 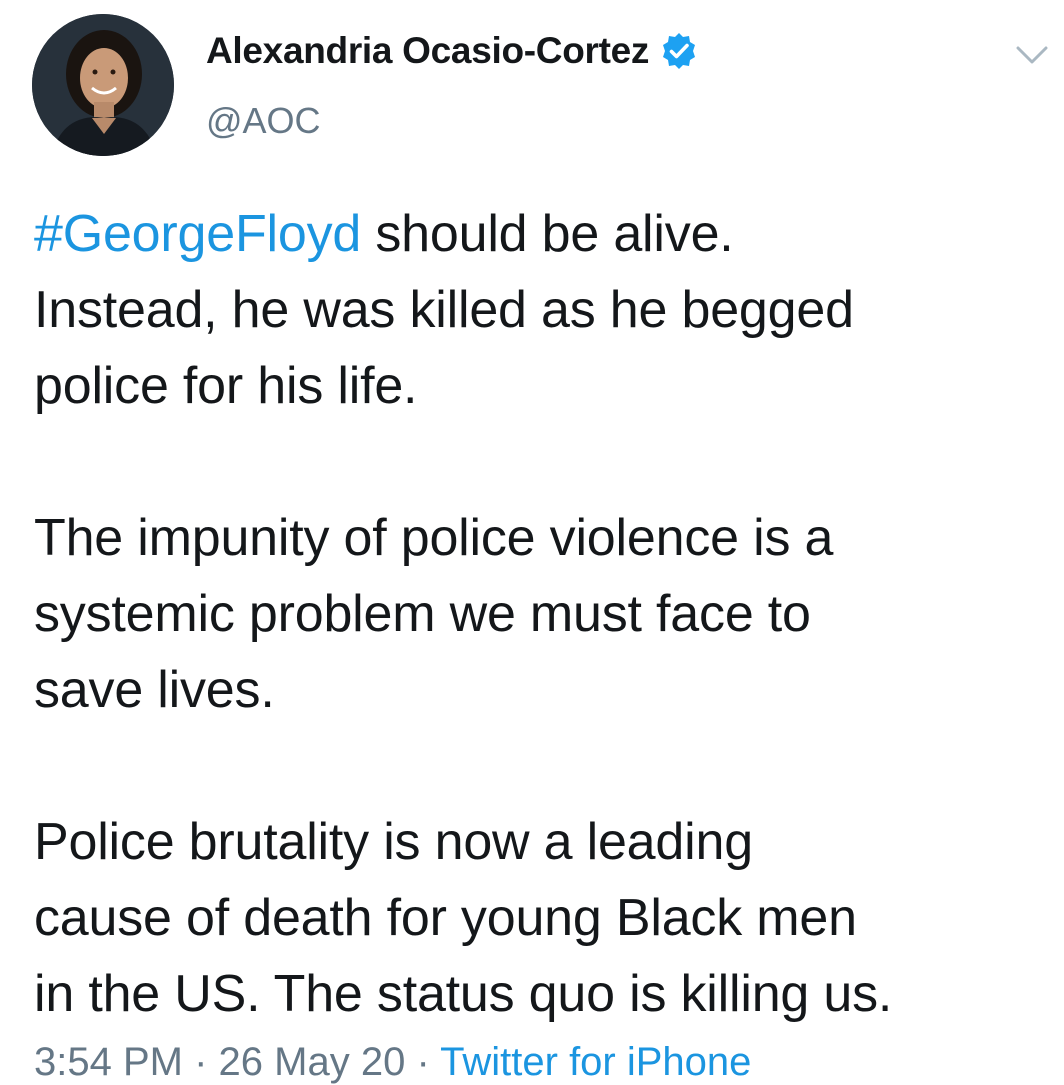 I want to click on tweet-line: in the US. The status quo is killing us., so click(x=463, y=994).